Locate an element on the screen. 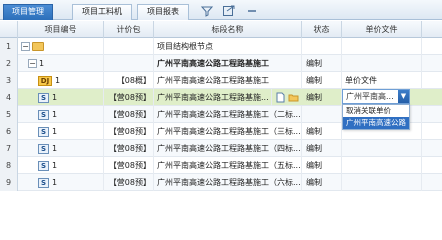  row-name: 项目结构根节点 is located at coordinates (228, 46).